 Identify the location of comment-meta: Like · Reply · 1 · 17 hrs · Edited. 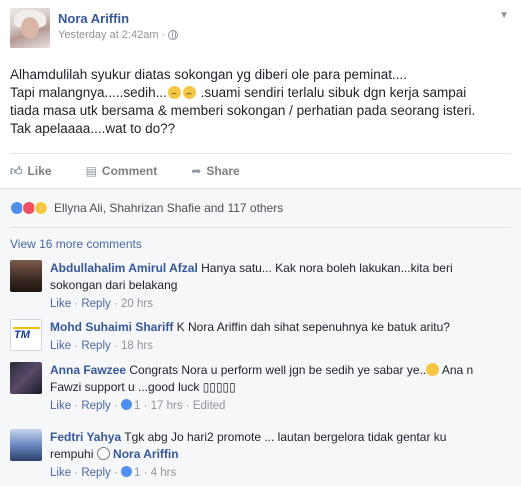
(138, 405).